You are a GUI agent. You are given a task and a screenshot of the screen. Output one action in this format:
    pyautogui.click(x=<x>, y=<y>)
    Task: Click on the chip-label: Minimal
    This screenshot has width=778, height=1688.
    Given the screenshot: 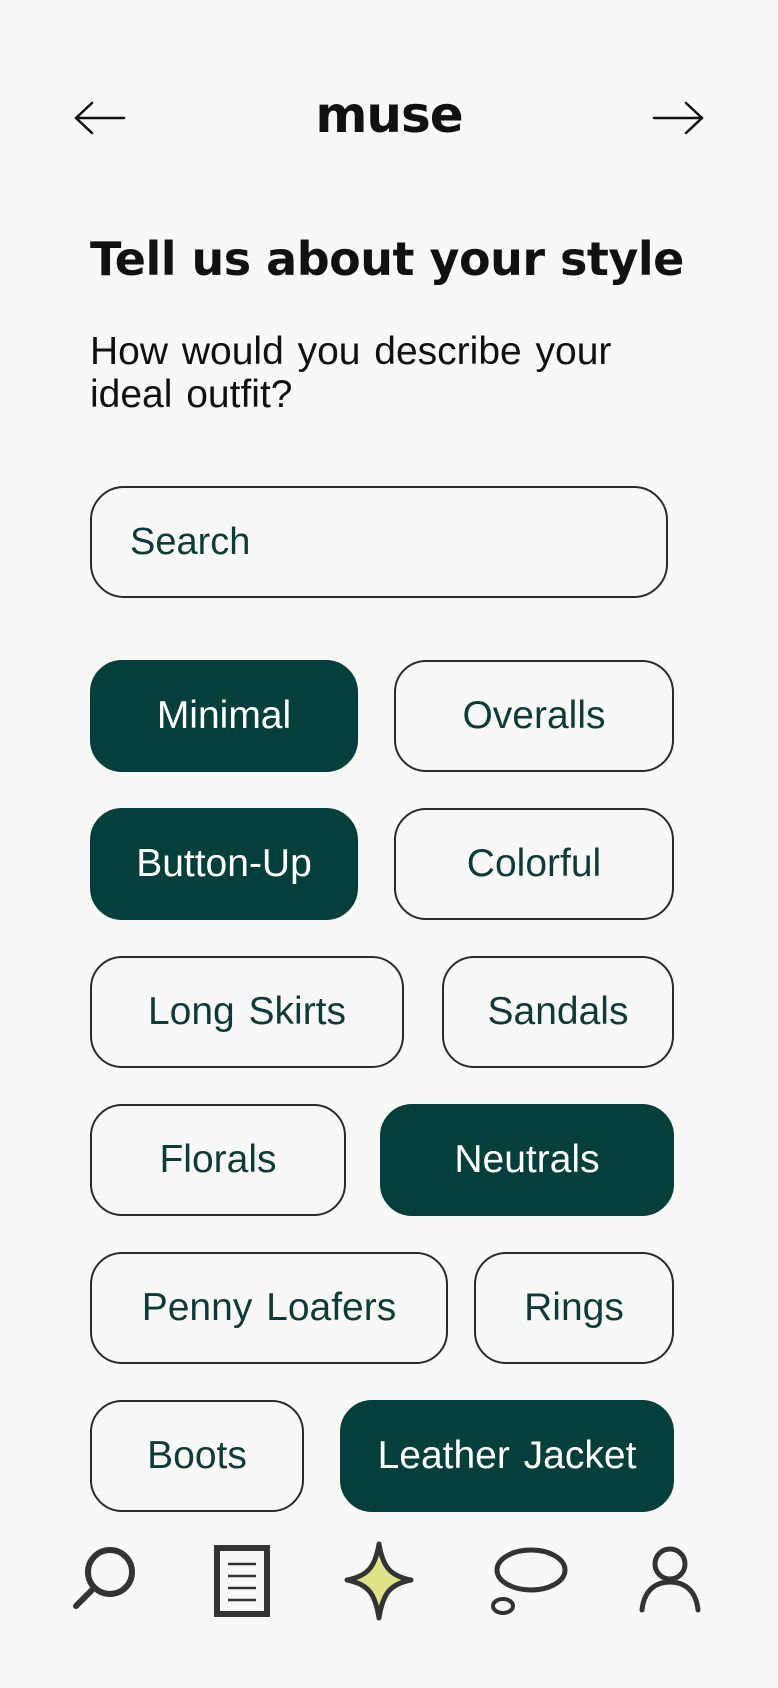 What is the action you would take?
    pyautogui.click(x=224, y=715)
    